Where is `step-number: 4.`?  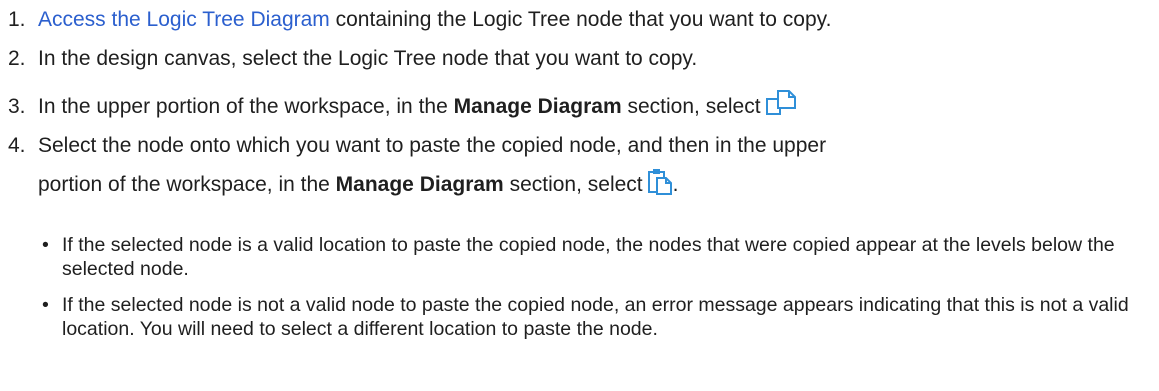 step-number: 4. is located at coordinates (17, 145).